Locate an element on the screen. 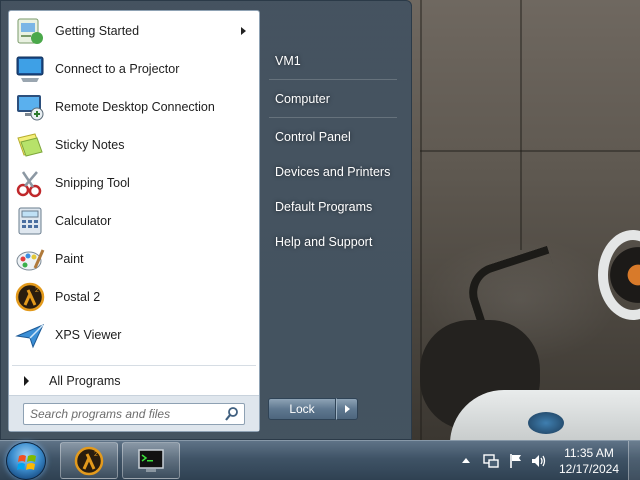 This screenshot has height=480, width=640. program-postal-2: 2 Postal 2 is located at coordinates (134, 297).